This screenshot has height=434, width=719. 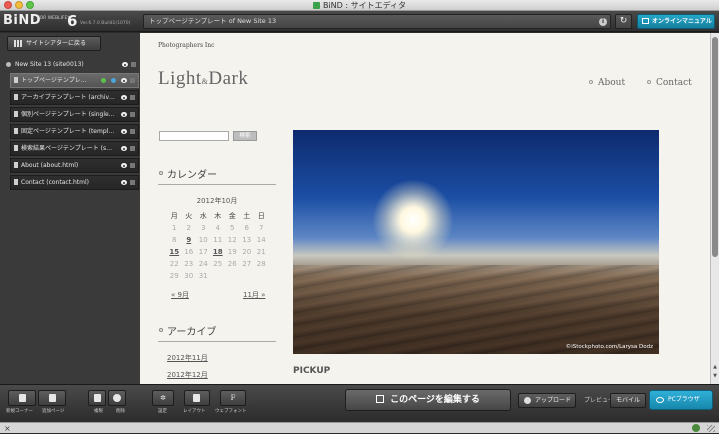 What do you see at coordinates (247, 240) in the screenshot?
I see `calendar-day: 13` at bounding box center [247, 240].